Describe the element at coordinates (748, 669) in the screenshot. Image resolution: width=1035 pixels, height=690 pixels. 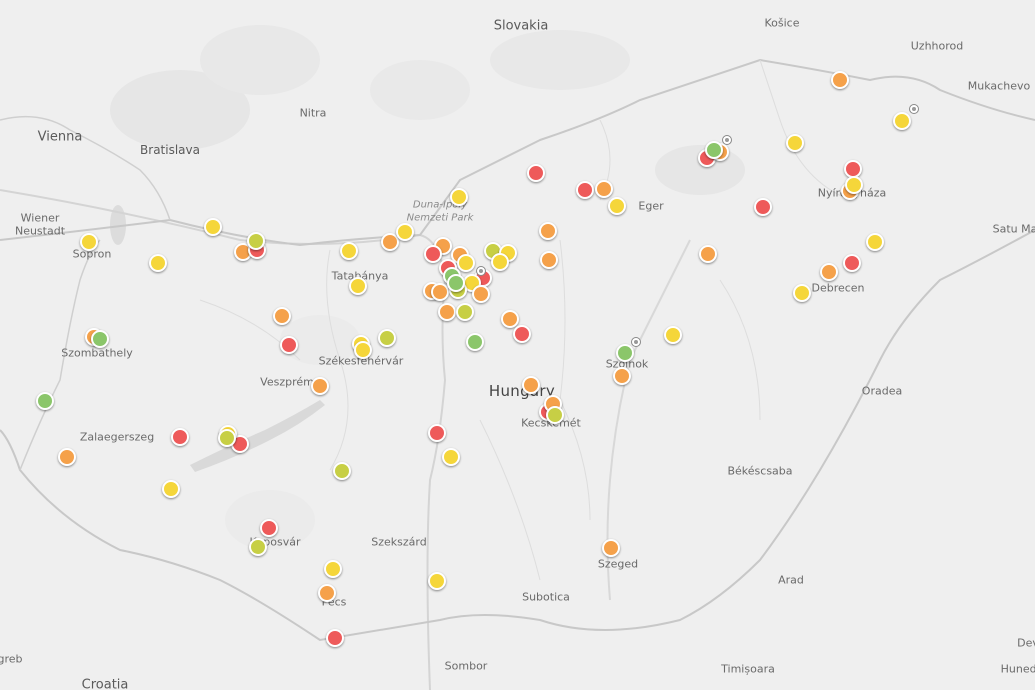
I see `label-timisoara: Timișoara` at that location.